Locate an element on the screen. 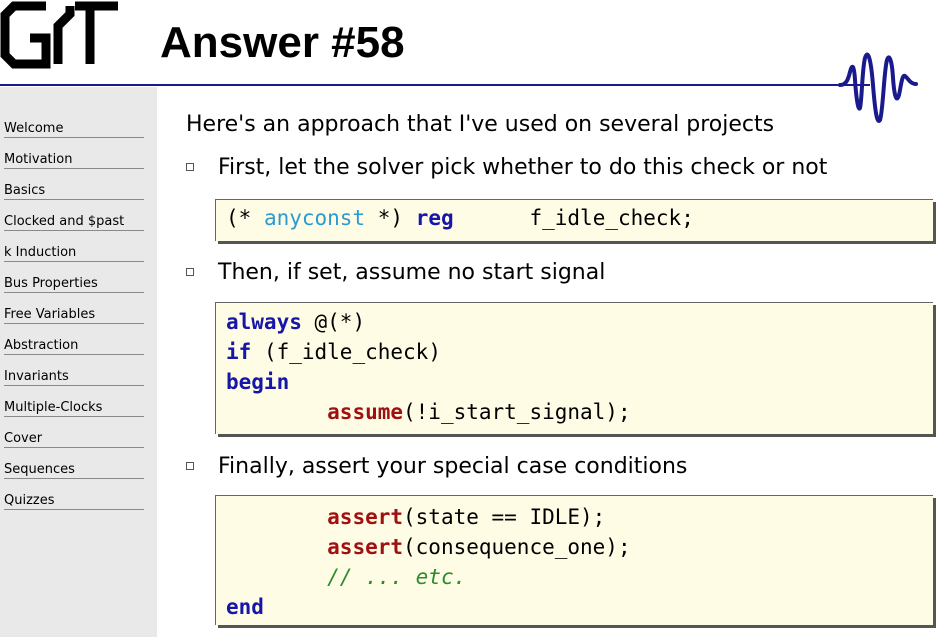 The image size is (943, 637). code-argument: (state == IDLE); is located at coordinates (504, 517).